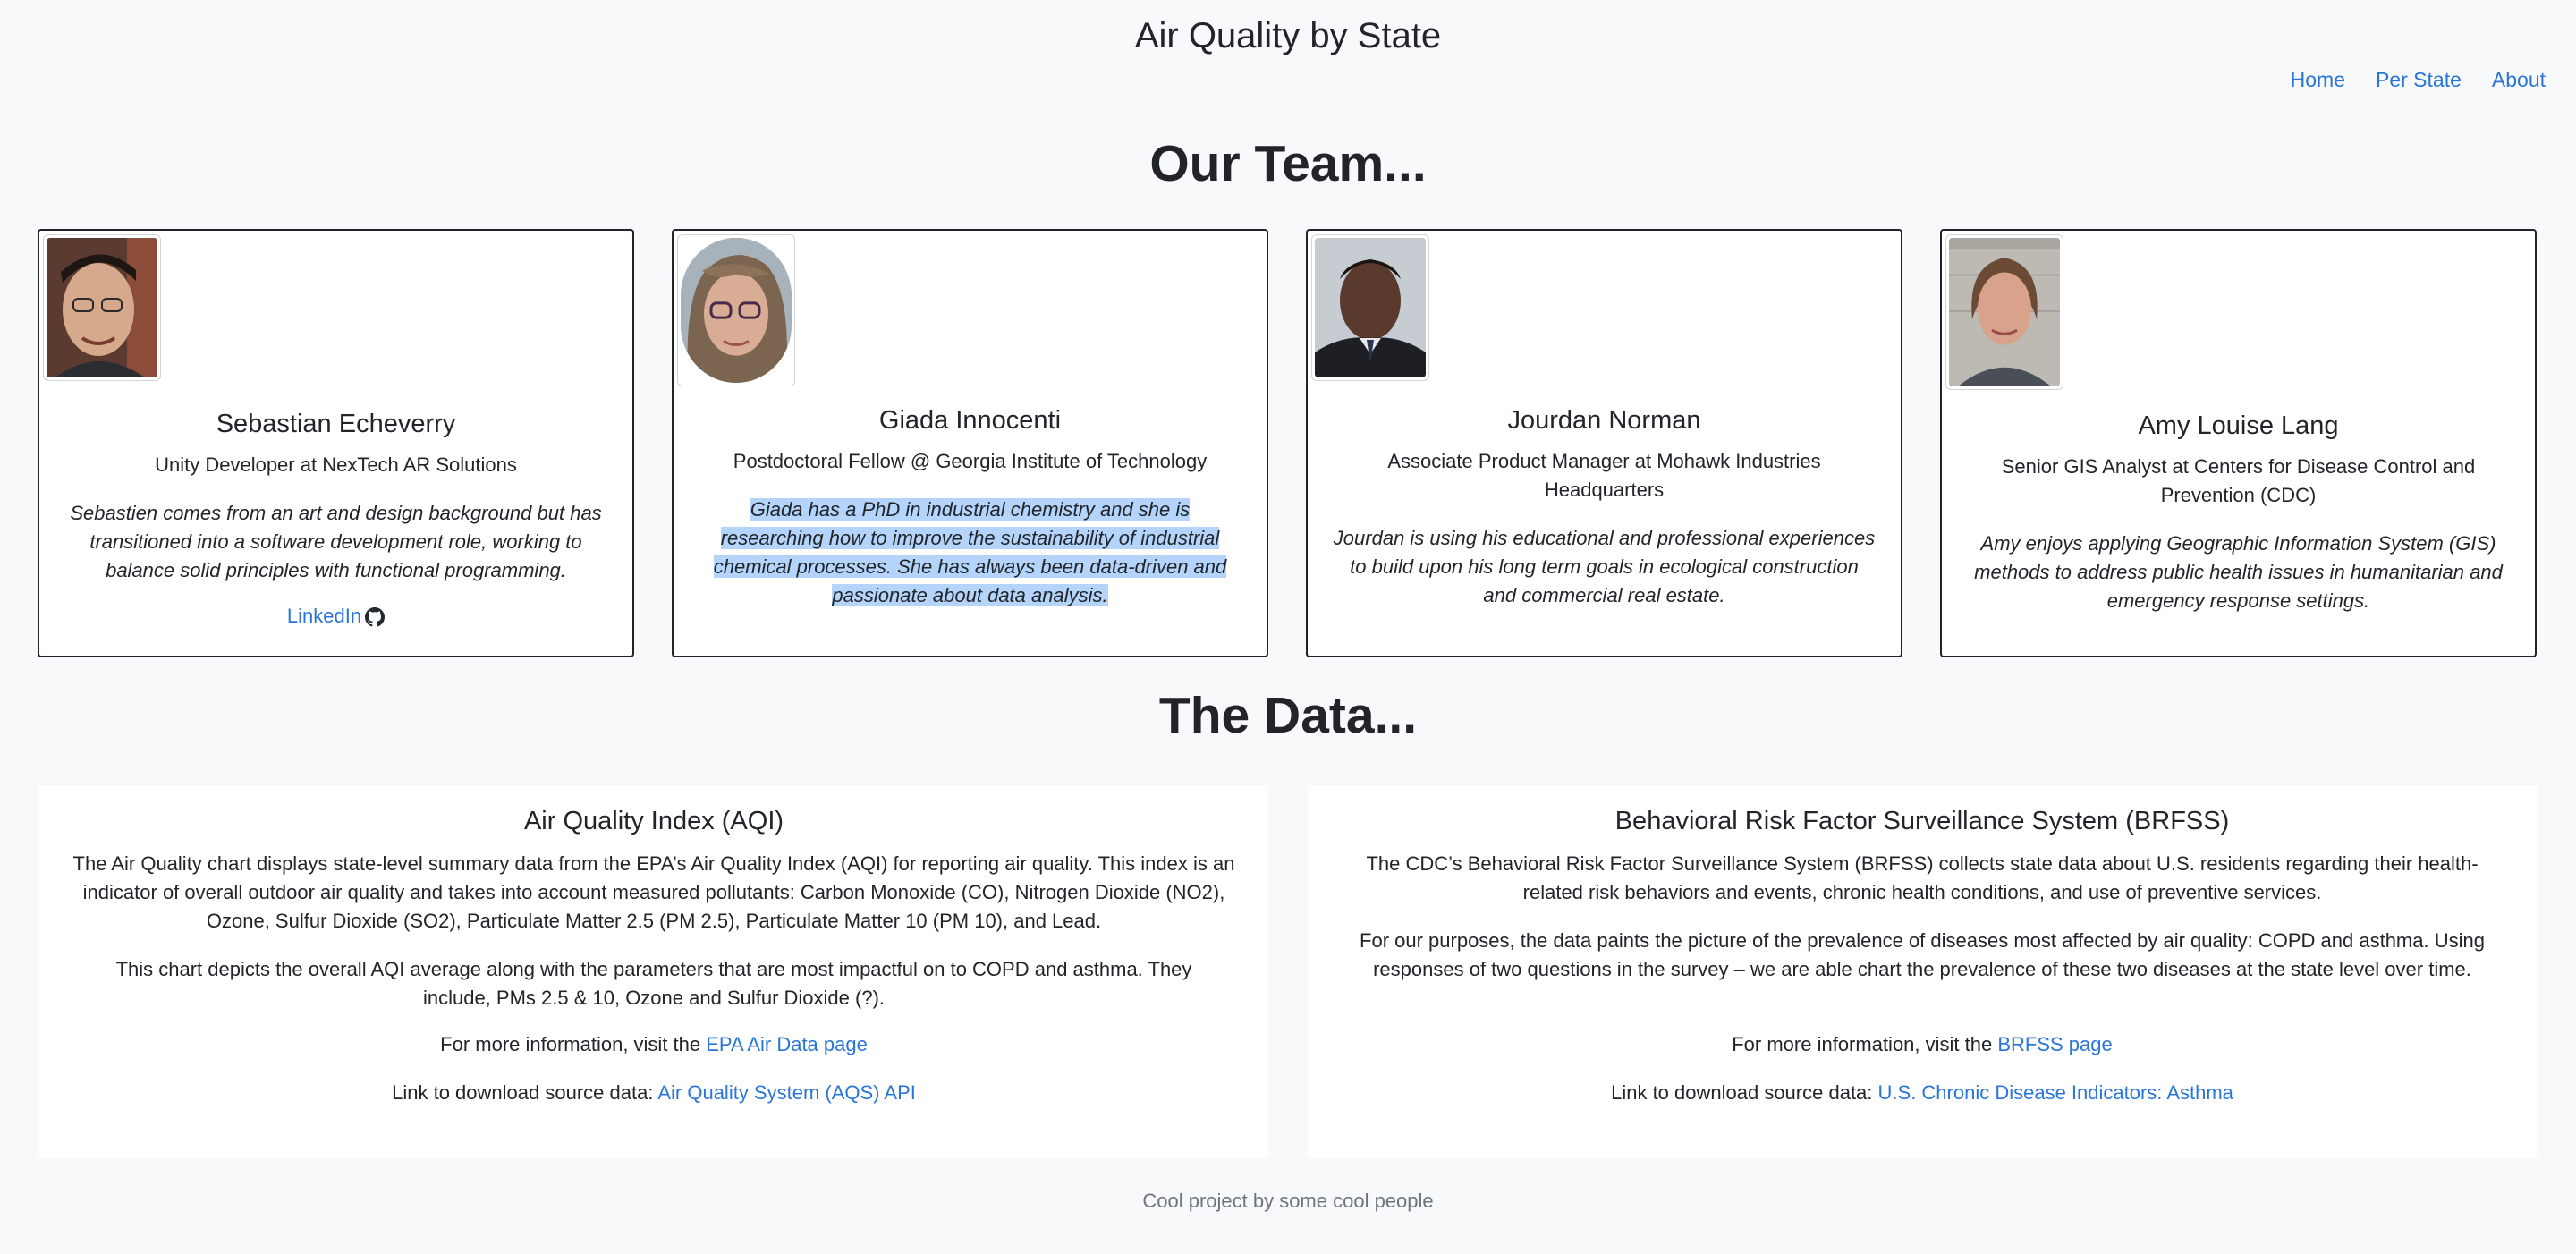 The image size is (2576, 1254). I want to click on aqi-title: Air Quality Index (AQI), so click(653, 821).